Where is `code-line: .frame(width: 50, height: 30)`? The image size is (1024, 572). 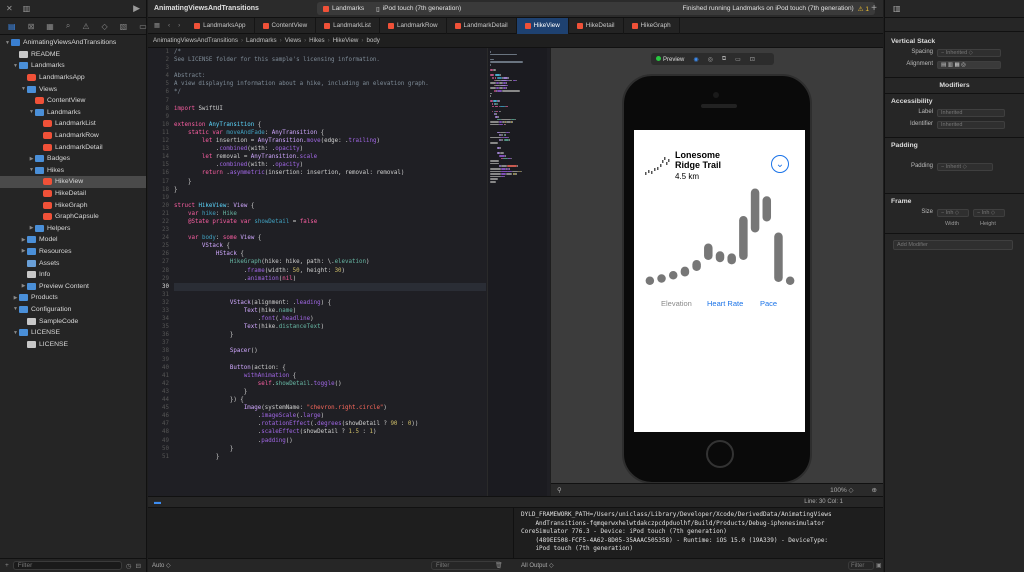
code-line: .frame(width: 50, height: 30) is located at coordinates (330, 271).